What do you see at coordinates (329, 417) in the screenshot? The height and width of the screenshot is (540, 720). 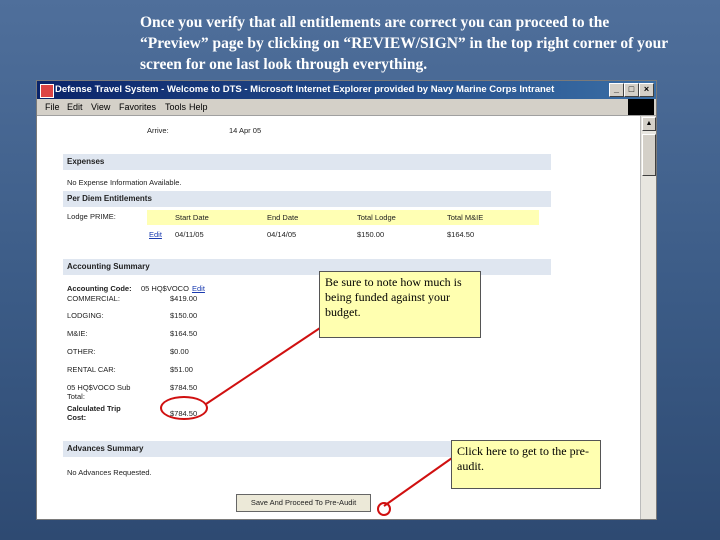 I see `callout-arrows` at bounding box center [329, 417].